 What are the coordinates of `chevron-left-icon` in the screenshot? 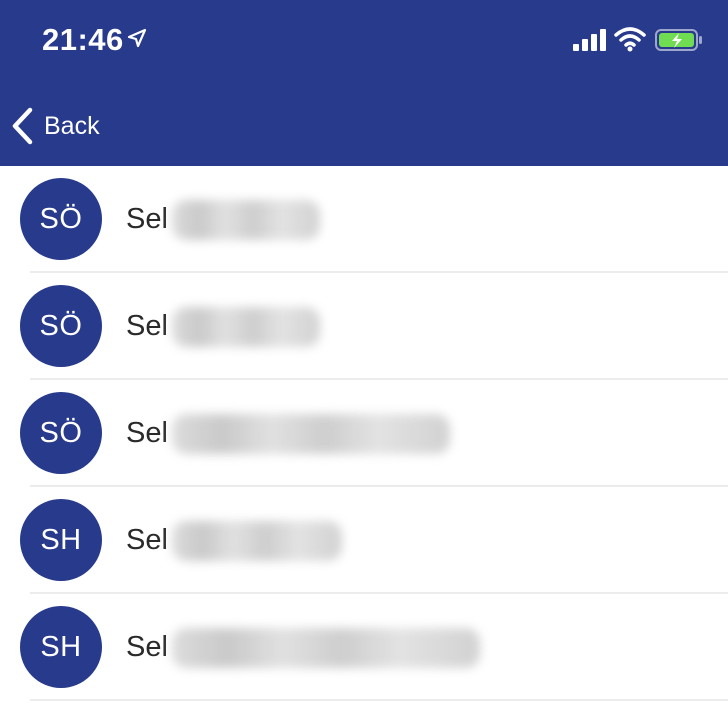 It's located at (22, 126).